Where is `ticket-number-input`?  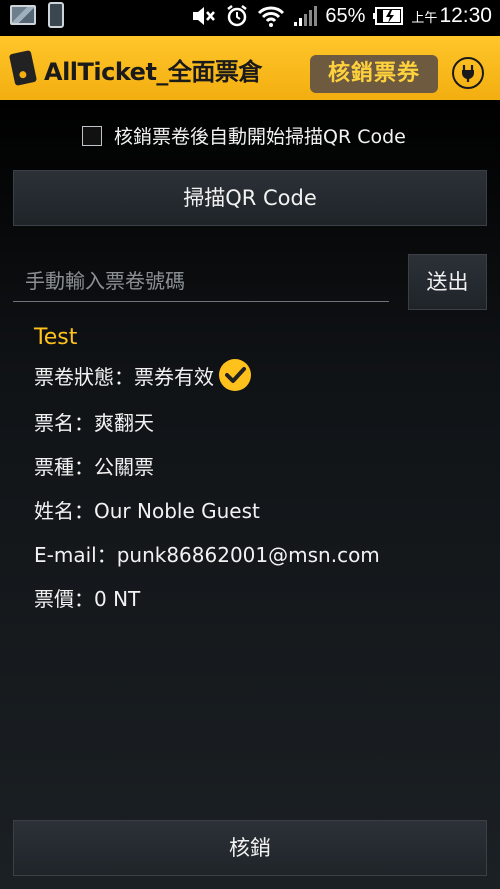 ticket-number-input is located at coordinates (201, 281).